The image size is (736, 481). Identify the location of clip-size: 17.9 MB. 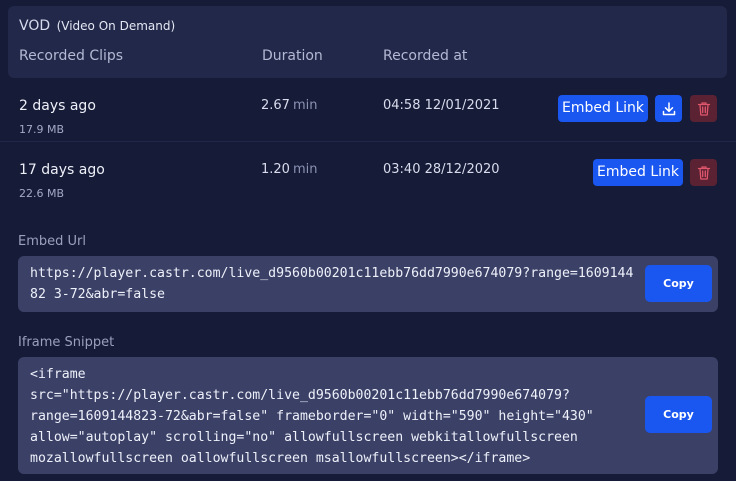
(42, 129).